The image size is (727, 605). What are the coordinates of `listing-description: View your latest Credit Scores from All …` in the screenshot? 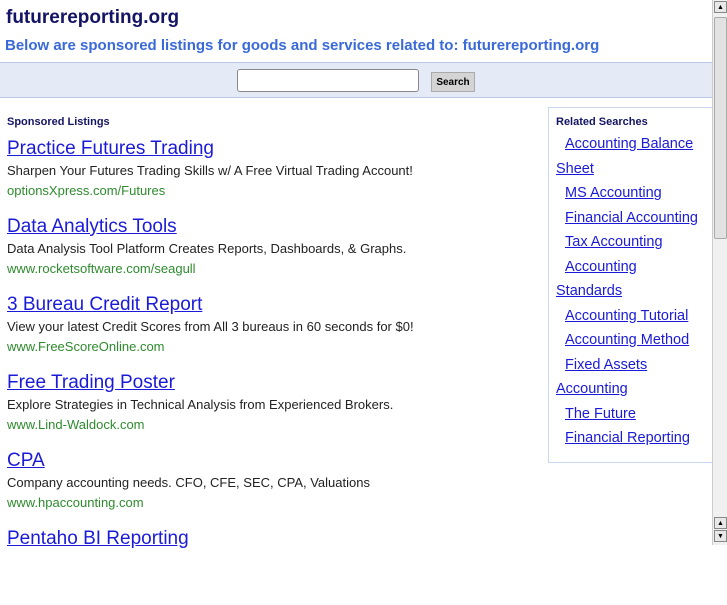 It's located at (210, 326).